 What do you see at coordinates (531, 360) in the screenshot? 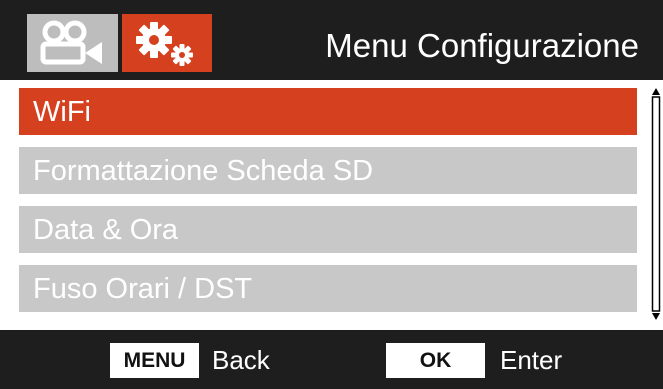
I see `enter-label: Enter` at bounding box center [531, 360].